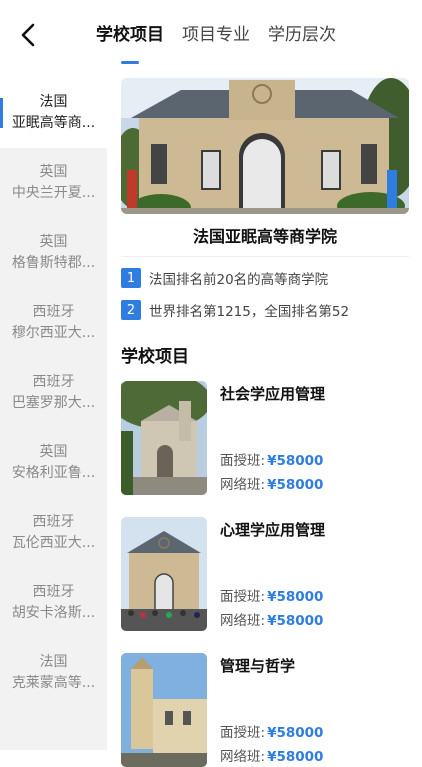 The image size is (422, 767). I want to click on program-name: 心理学应用管理, so click(273, 530).